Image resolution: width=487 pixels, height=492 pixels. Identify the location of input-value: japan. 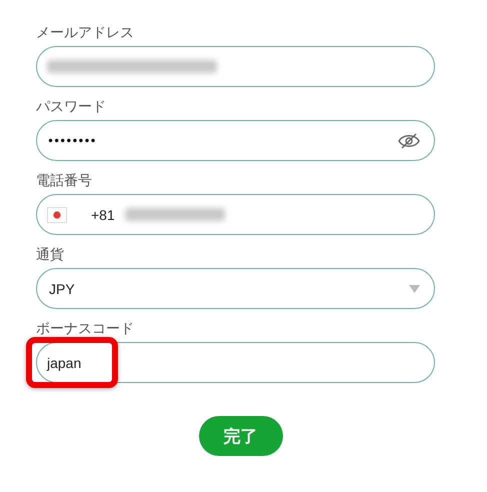
(64, 362).